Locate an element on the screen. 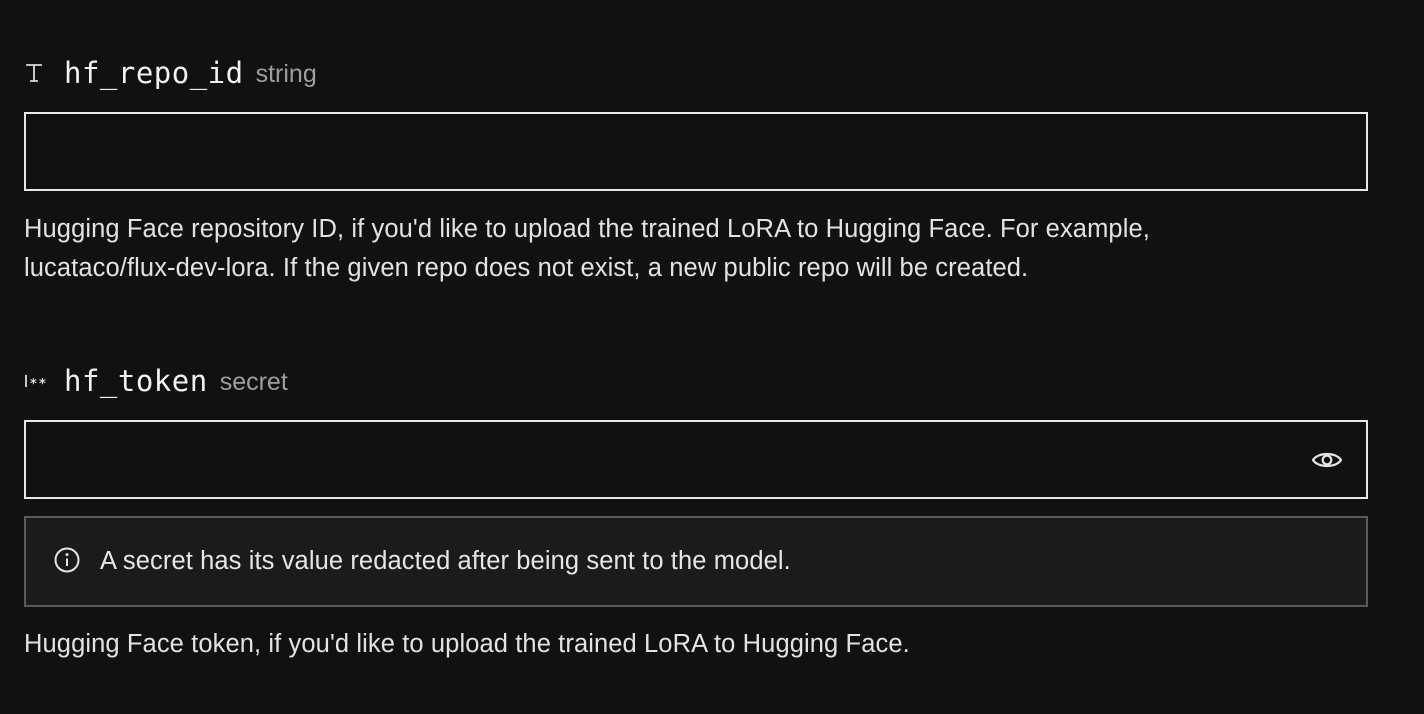  text-type-icon is located at coordinates (38, 73).